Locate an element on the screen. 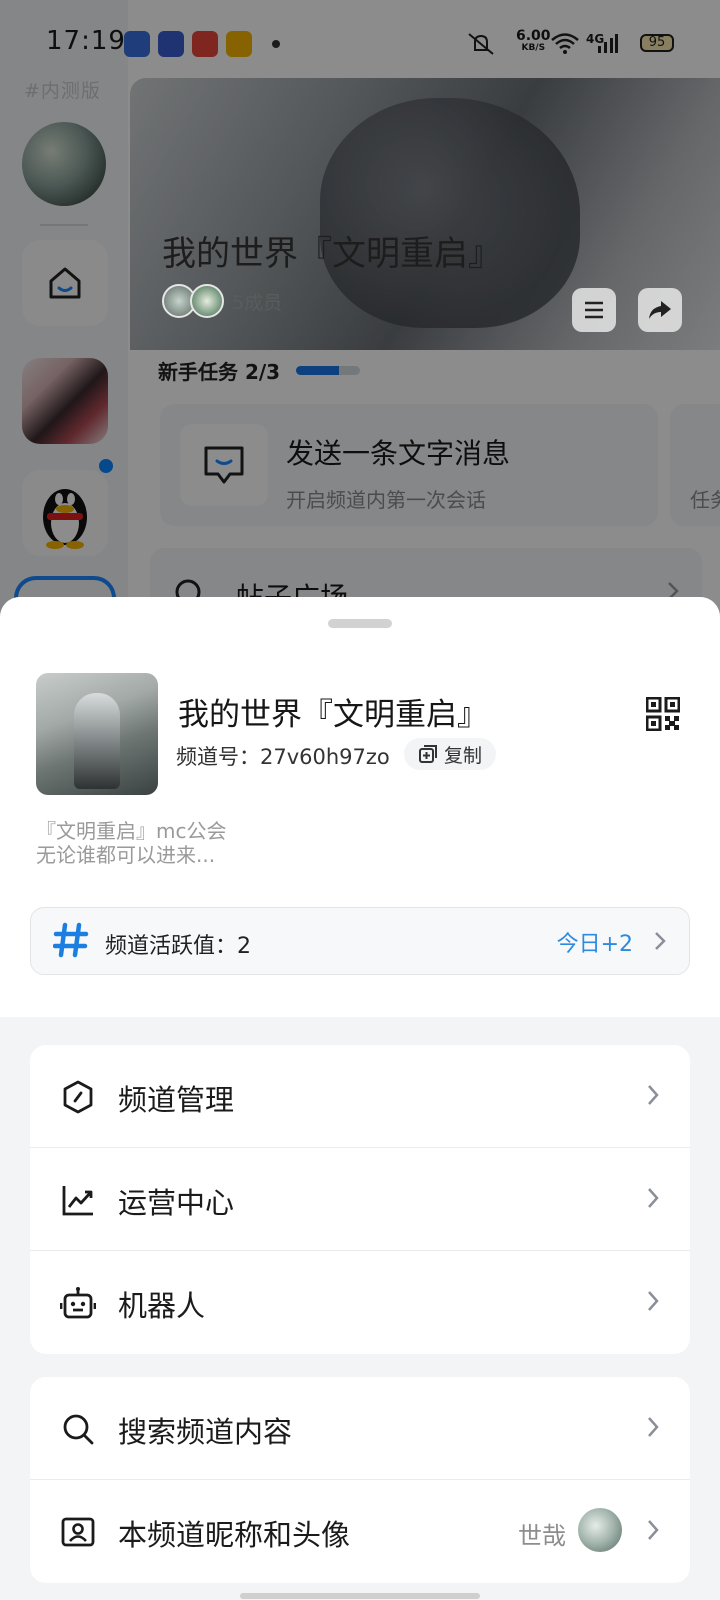 The height and width of the screenshot is (1600, 720). row-operations-center: 运营中心 is located at coordinates (360, 1199).